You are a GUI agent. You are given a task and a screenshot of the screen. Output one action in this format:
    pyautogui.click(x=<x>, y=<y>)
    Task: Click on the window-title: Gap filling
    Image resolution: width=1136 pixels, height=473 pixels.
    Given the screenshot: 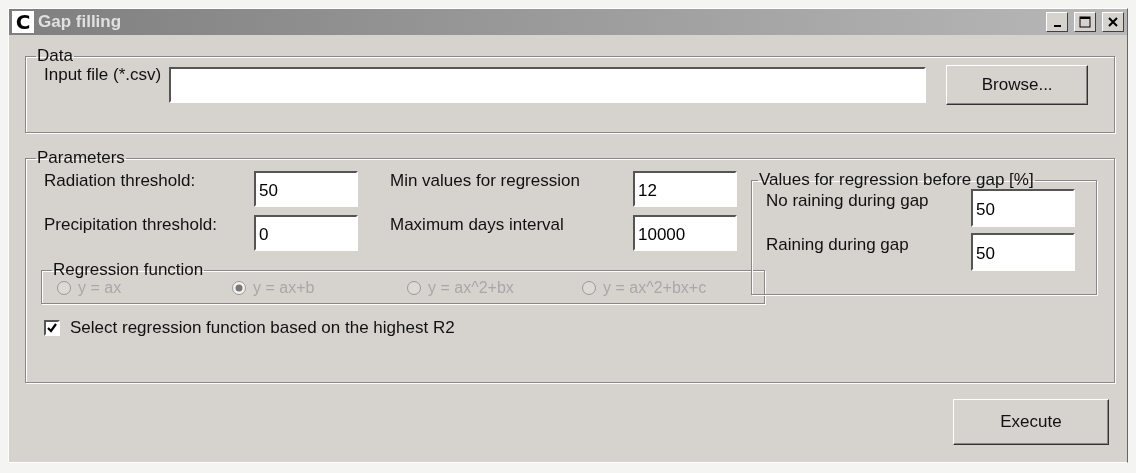 What is the action you would take?
    pyautogui.click(x=80, y=22)
    